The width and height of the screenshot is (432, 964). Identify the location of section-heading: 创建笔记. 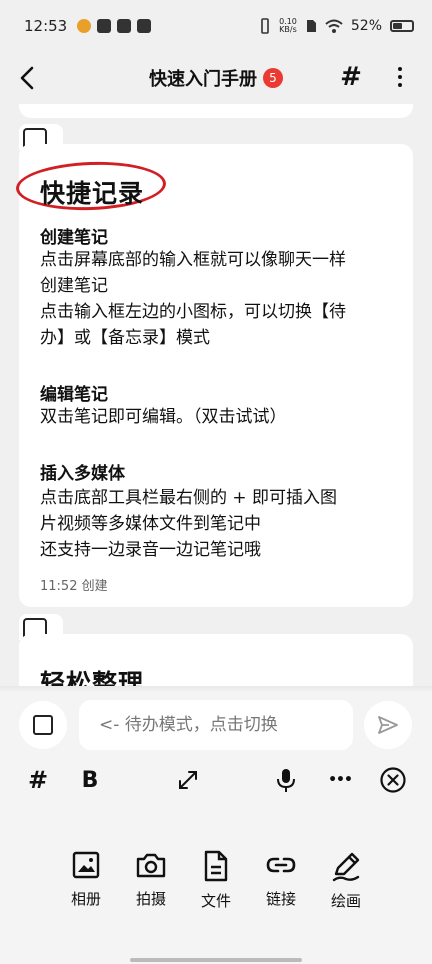
(74, 238).